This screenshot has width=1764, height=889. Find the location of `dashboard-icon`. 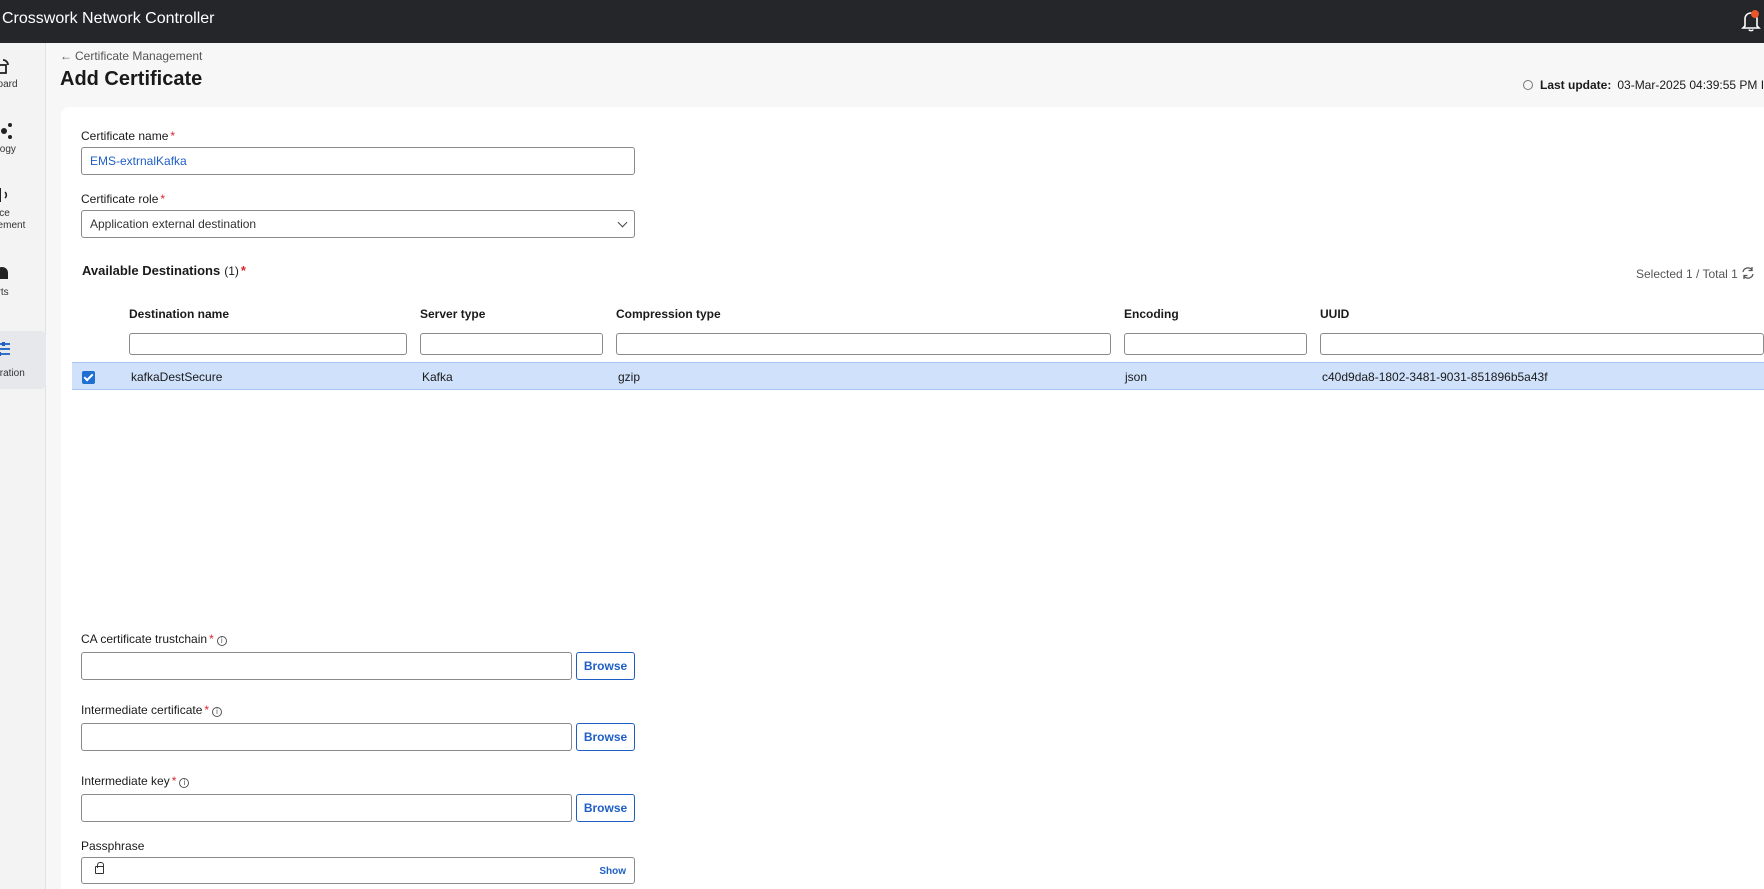

dashboard-icon is located at coordinates (7, 66).